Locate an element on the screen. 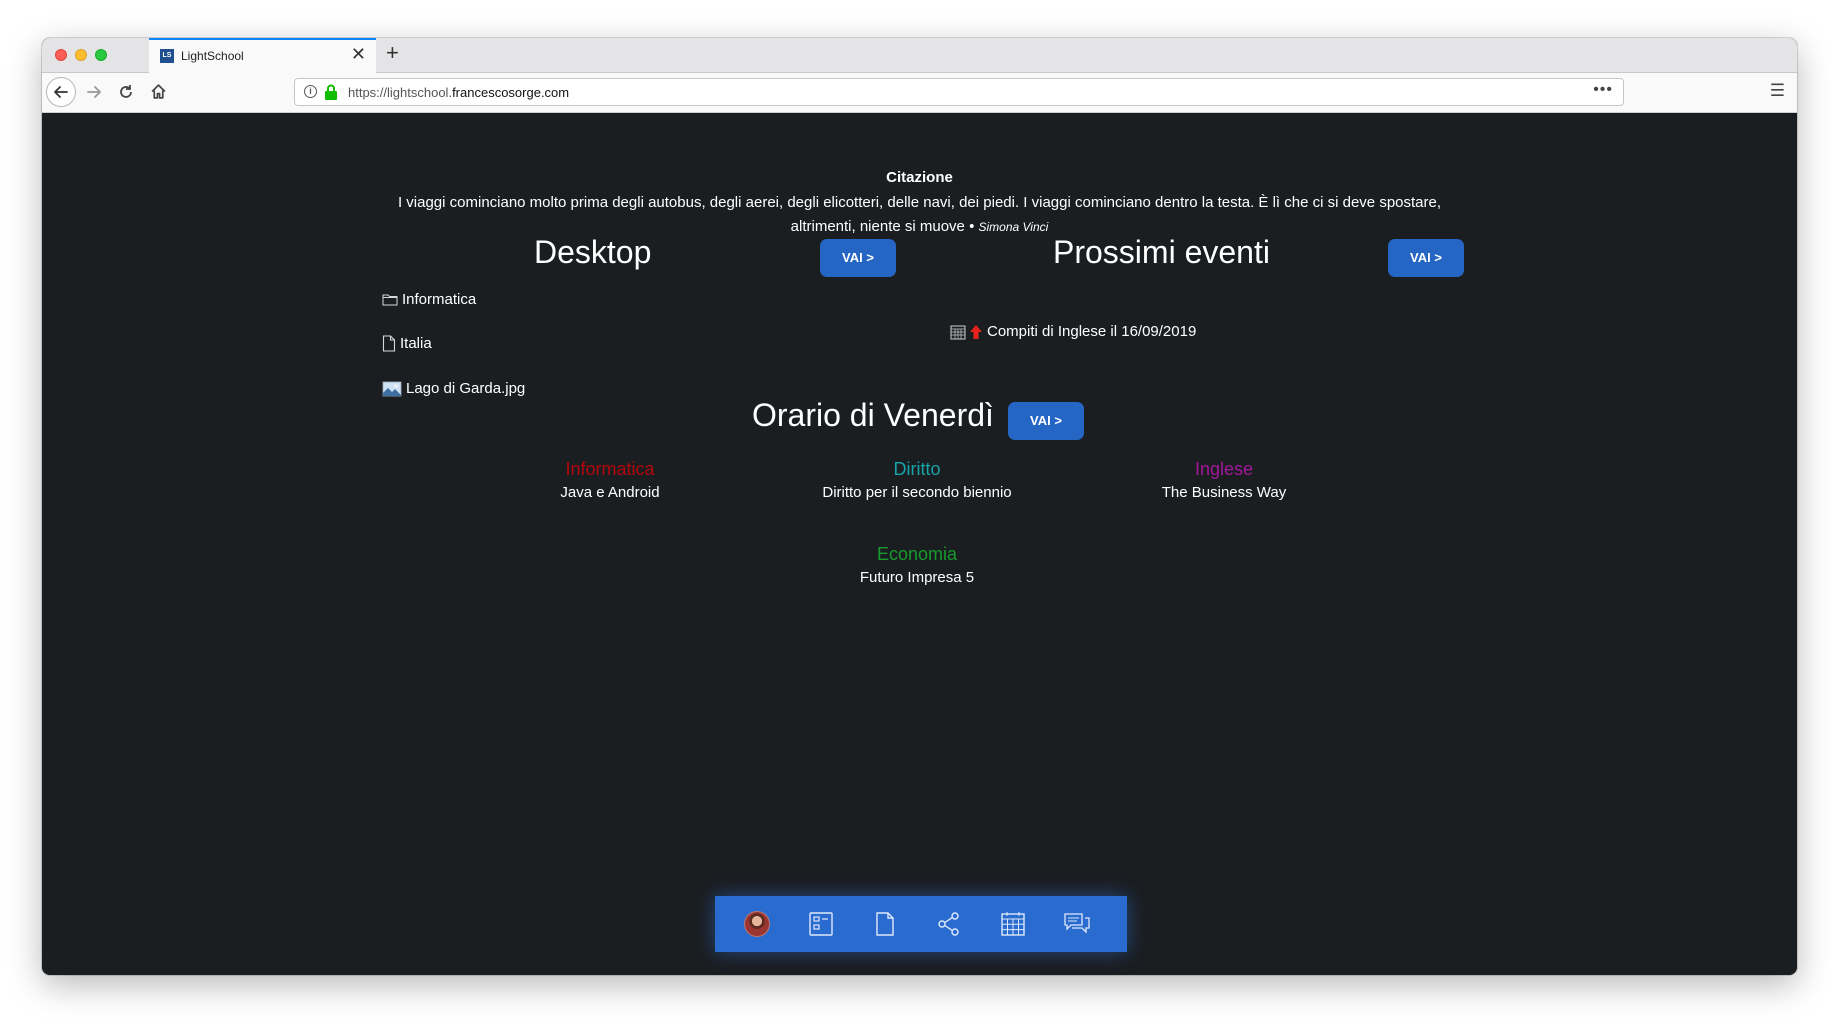 Image resolution: width=1843 pixels, height=1028 pixels. page-actions-icon: ••• is located at coordinates (1603, 90).